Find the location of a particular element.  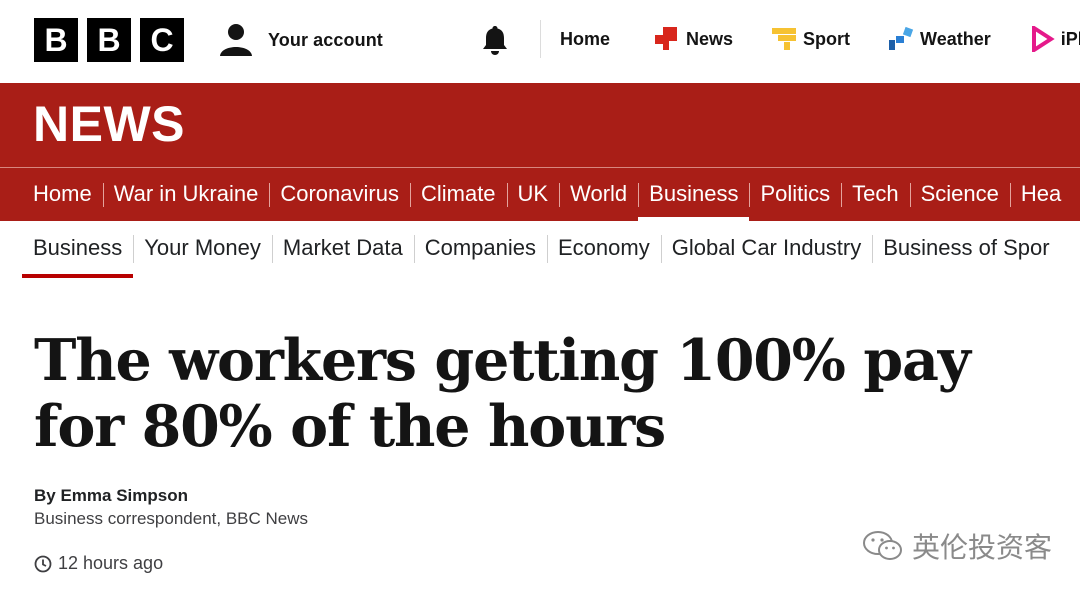

section-nav-item: Science is located at coordinates (959, 194).